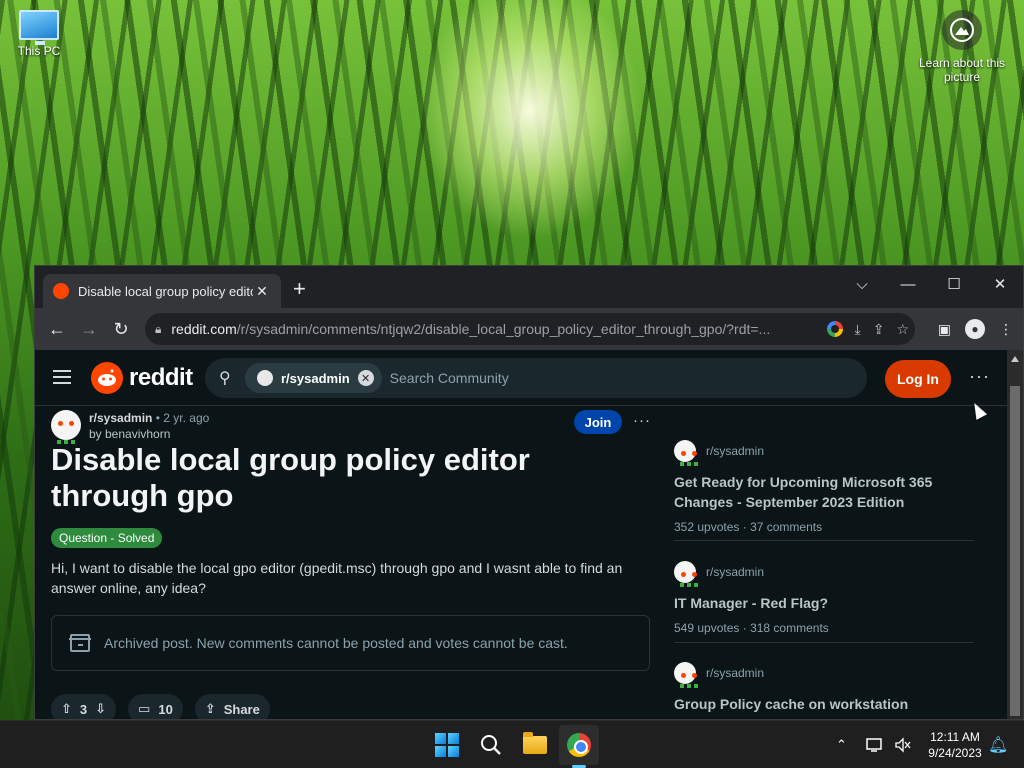 The width and height of the screenshot is (1024, 768). What do you see at coordinates (1015, 551) in the screenshot?
I see `scroll-thumb` at bounding box center [1015, 551].